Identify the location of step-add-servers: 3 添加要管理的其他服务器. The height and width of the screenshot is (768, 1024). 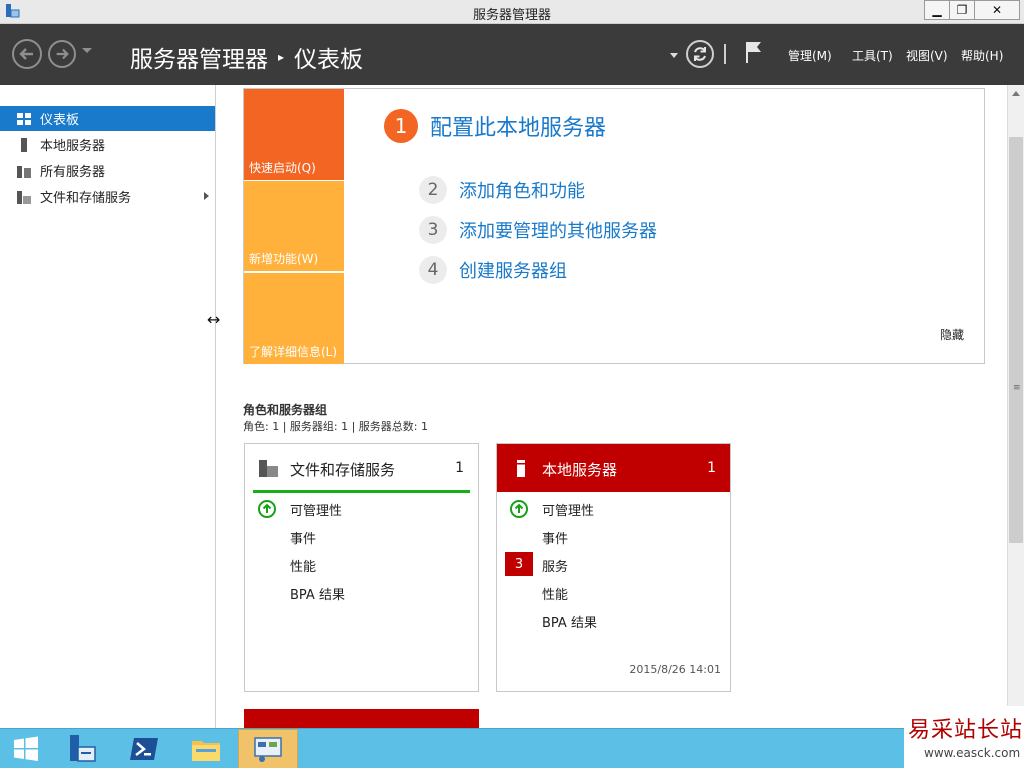
(538, 230).